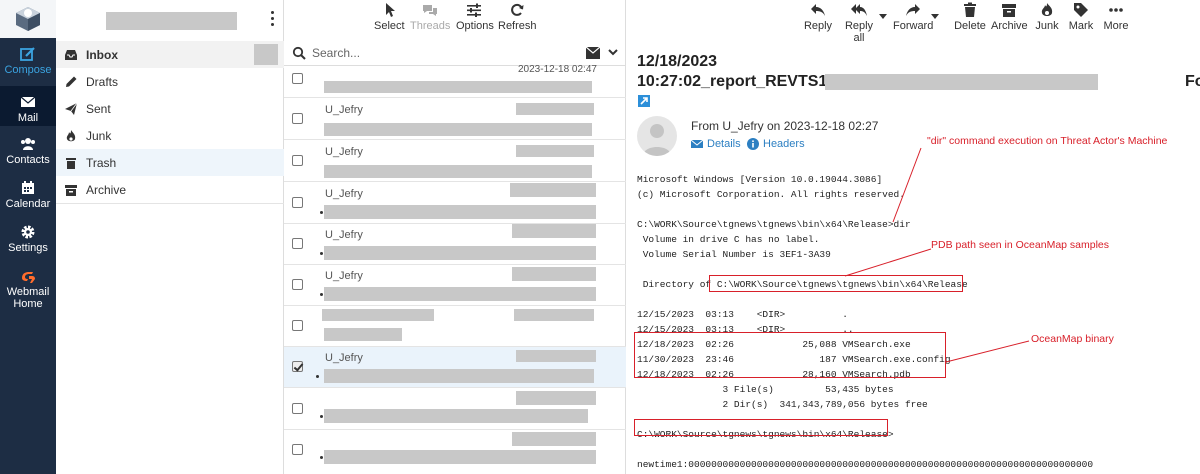  Describe the element at coordinates (28, 289) in the screenshot. I see `nav-webmail-home: Webmail Home` at that location.